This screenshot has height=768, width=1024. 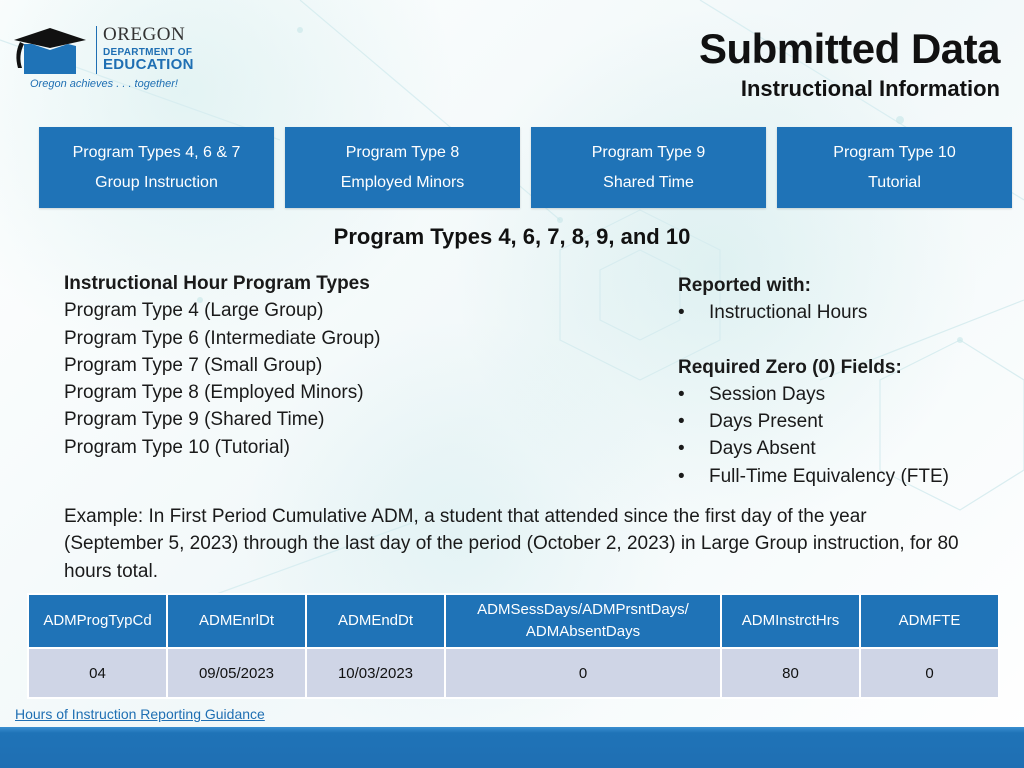 I want to click on required-zero-item: Session Days, so click(x=813, y=395).